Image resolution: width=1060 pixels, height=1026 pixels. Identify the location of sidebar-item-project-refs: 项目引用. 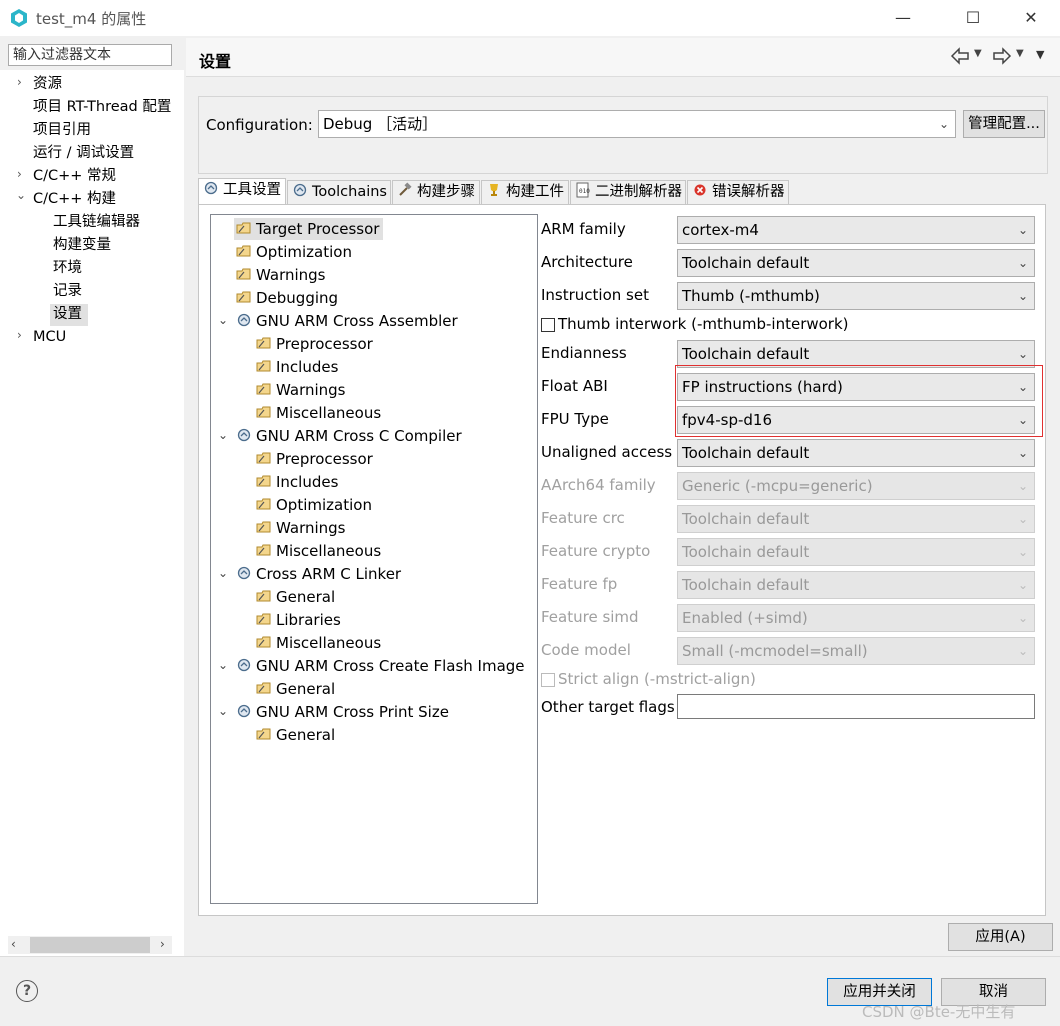
(62, 130).